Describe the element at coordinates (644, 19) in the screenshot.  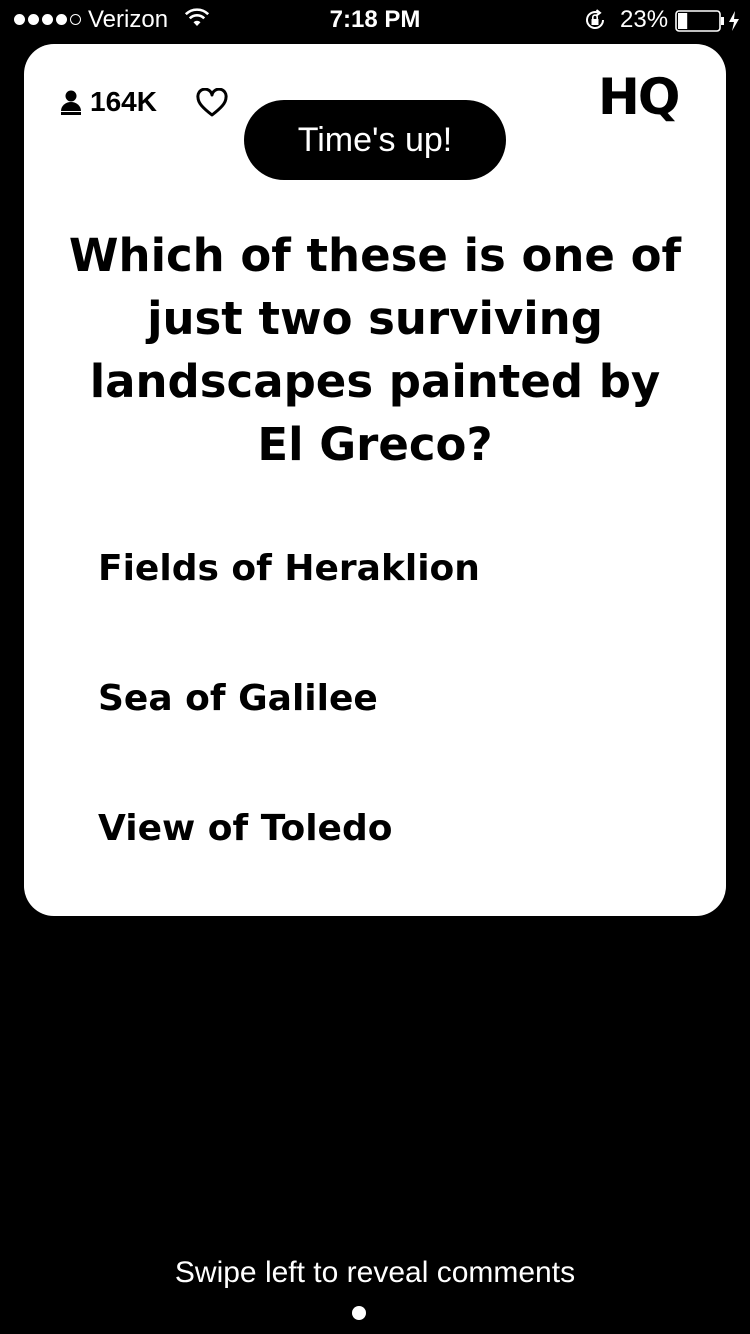
I see `battery-percent: 23%` at that location.